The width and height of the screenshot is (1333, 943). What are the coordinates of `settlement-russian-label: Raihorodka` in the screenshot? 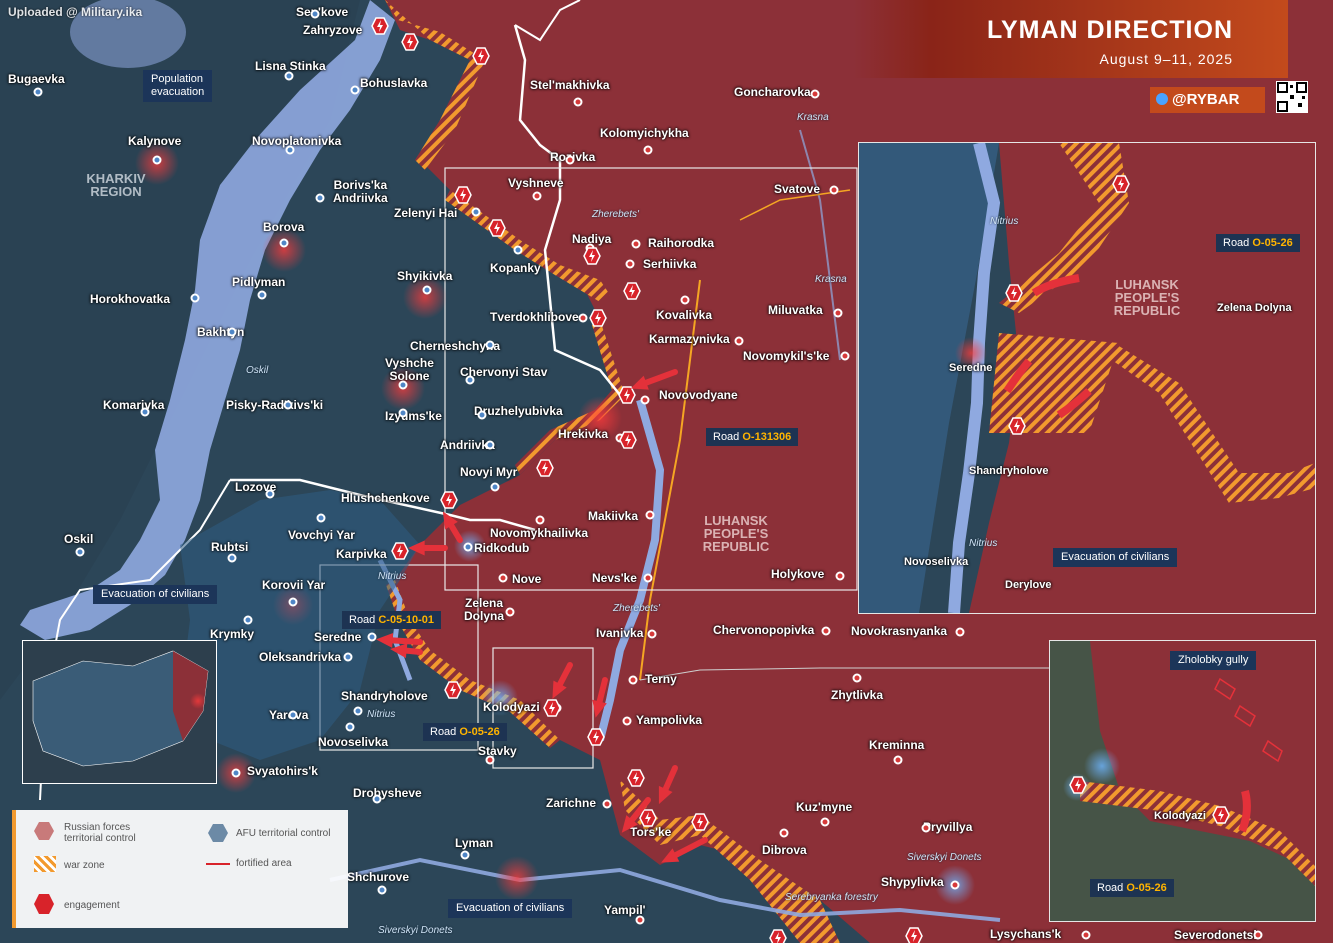 It's located at (681, 243).